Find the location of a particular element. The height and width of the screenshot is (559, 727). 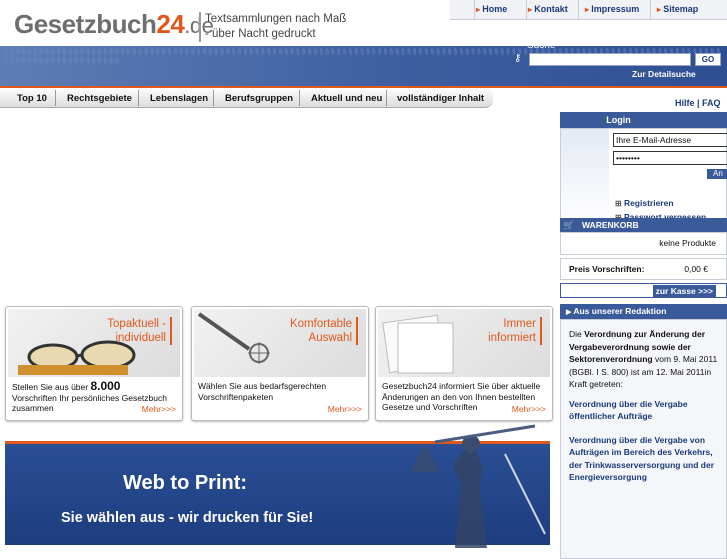

top-nav: Home Kontakt Impressum Sitemap is located at coordinates (588, 10).